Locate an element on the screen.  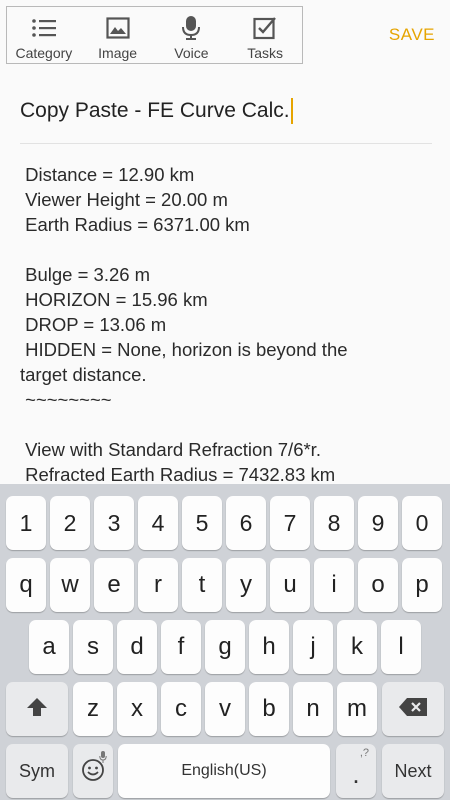
next-key: Next is located at coordinates (413, 771).